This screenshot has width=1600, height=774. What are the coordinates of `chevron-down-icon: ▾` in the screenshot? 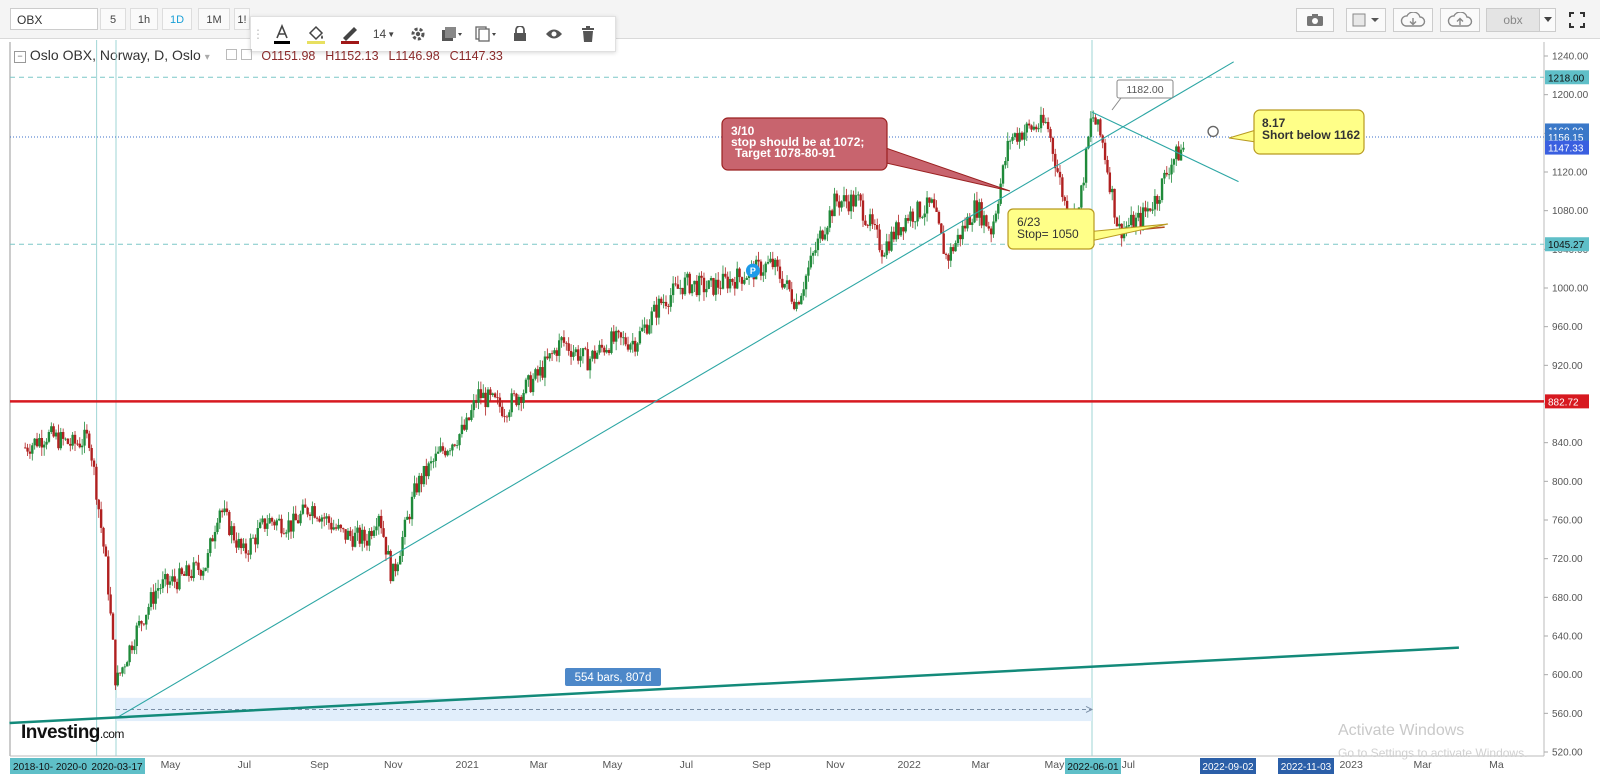 It's located at (207, 57).